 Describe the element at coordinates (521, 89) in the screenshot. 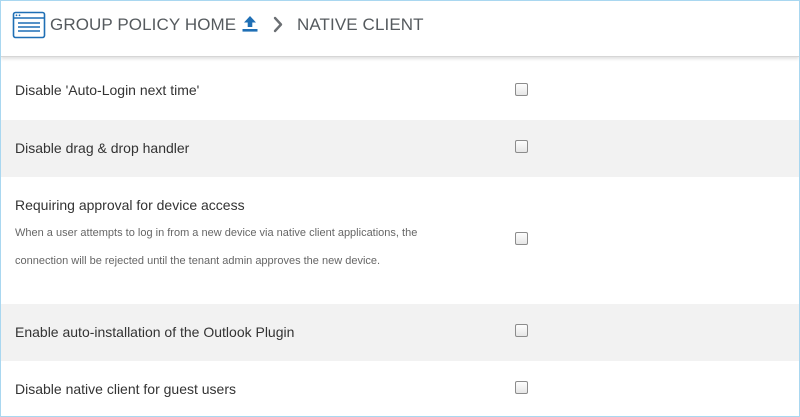

I see `disable-auto-login-checkbox` at that location.